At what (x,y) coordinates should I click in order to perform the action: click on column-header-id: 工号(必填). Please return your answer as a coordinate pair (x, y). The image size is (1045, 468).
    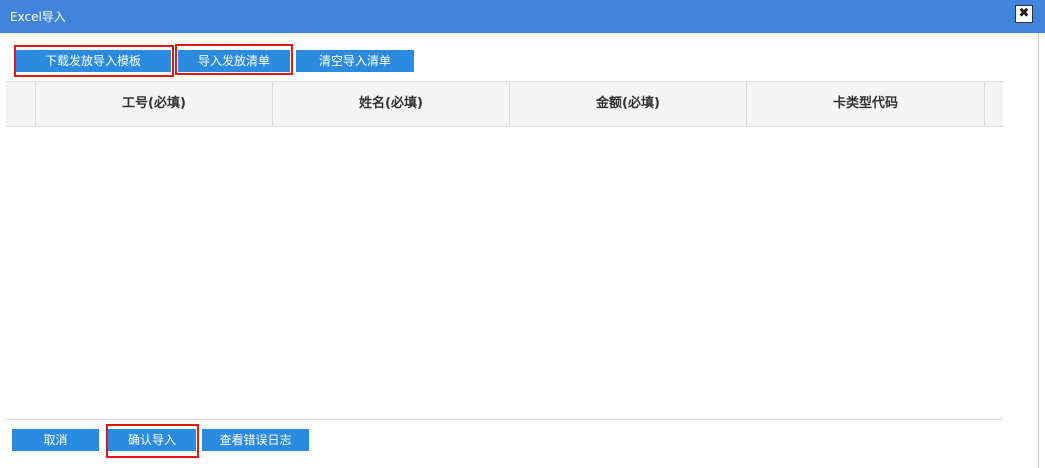
    Looking at the image, I should click on (154, 104).